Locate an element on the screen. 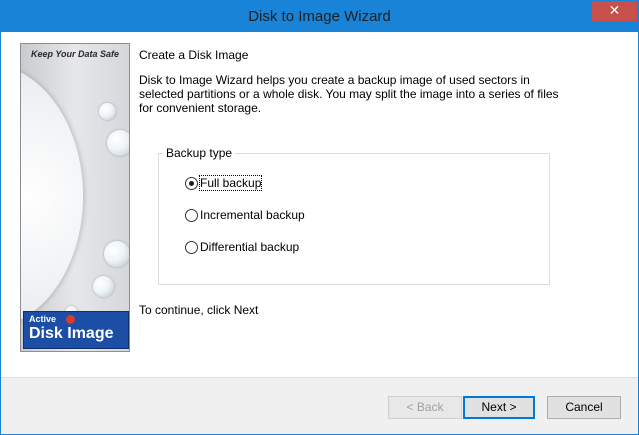 The height and width of the screenshot is (435, 639). banner-tagline: Keep Your Data Safe is located at coordinates (75, 54).